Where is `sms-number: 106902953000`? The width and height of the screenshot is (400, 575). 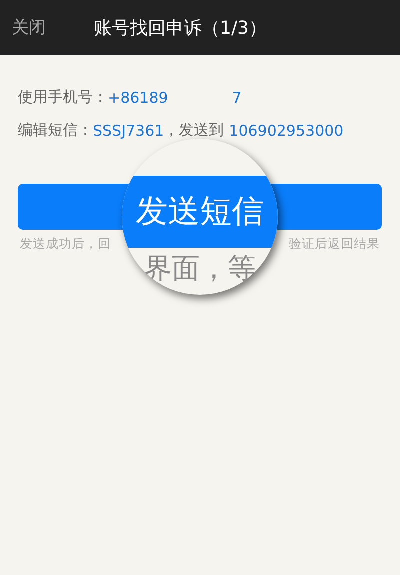
sms-number: 106902953000 is located at coordinates (286, 131).